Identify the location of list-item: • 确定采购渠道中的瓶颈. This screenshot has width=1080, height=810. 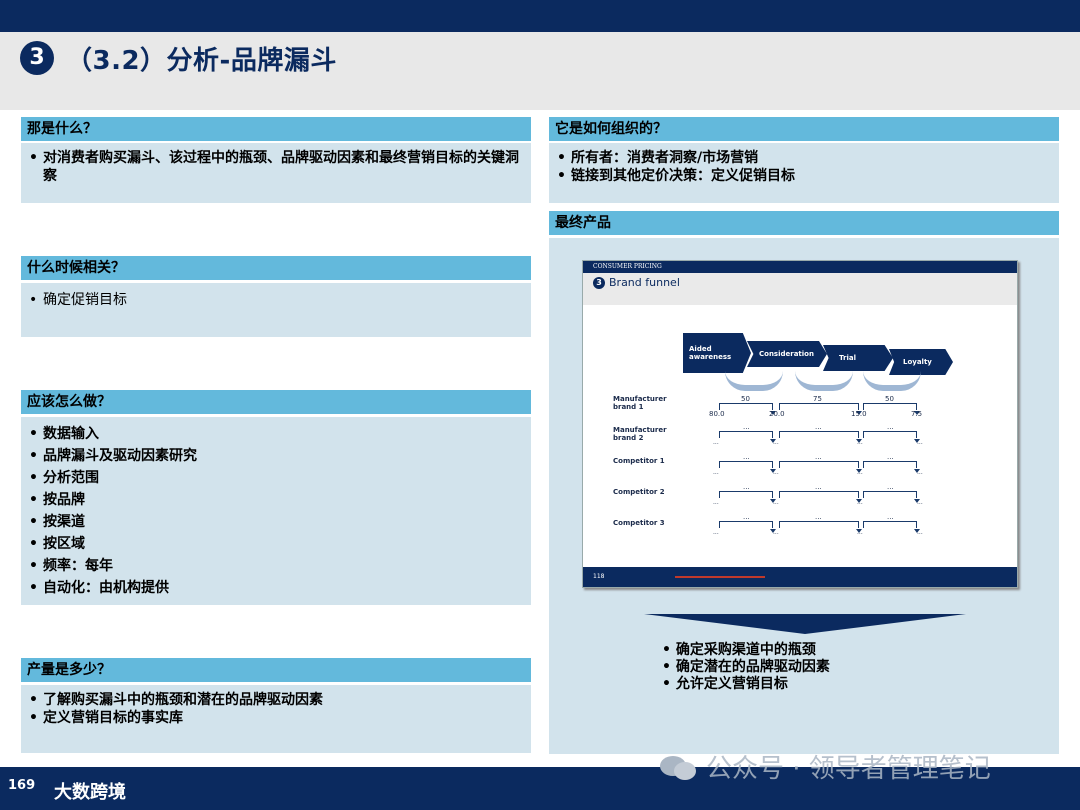
(739, 650).